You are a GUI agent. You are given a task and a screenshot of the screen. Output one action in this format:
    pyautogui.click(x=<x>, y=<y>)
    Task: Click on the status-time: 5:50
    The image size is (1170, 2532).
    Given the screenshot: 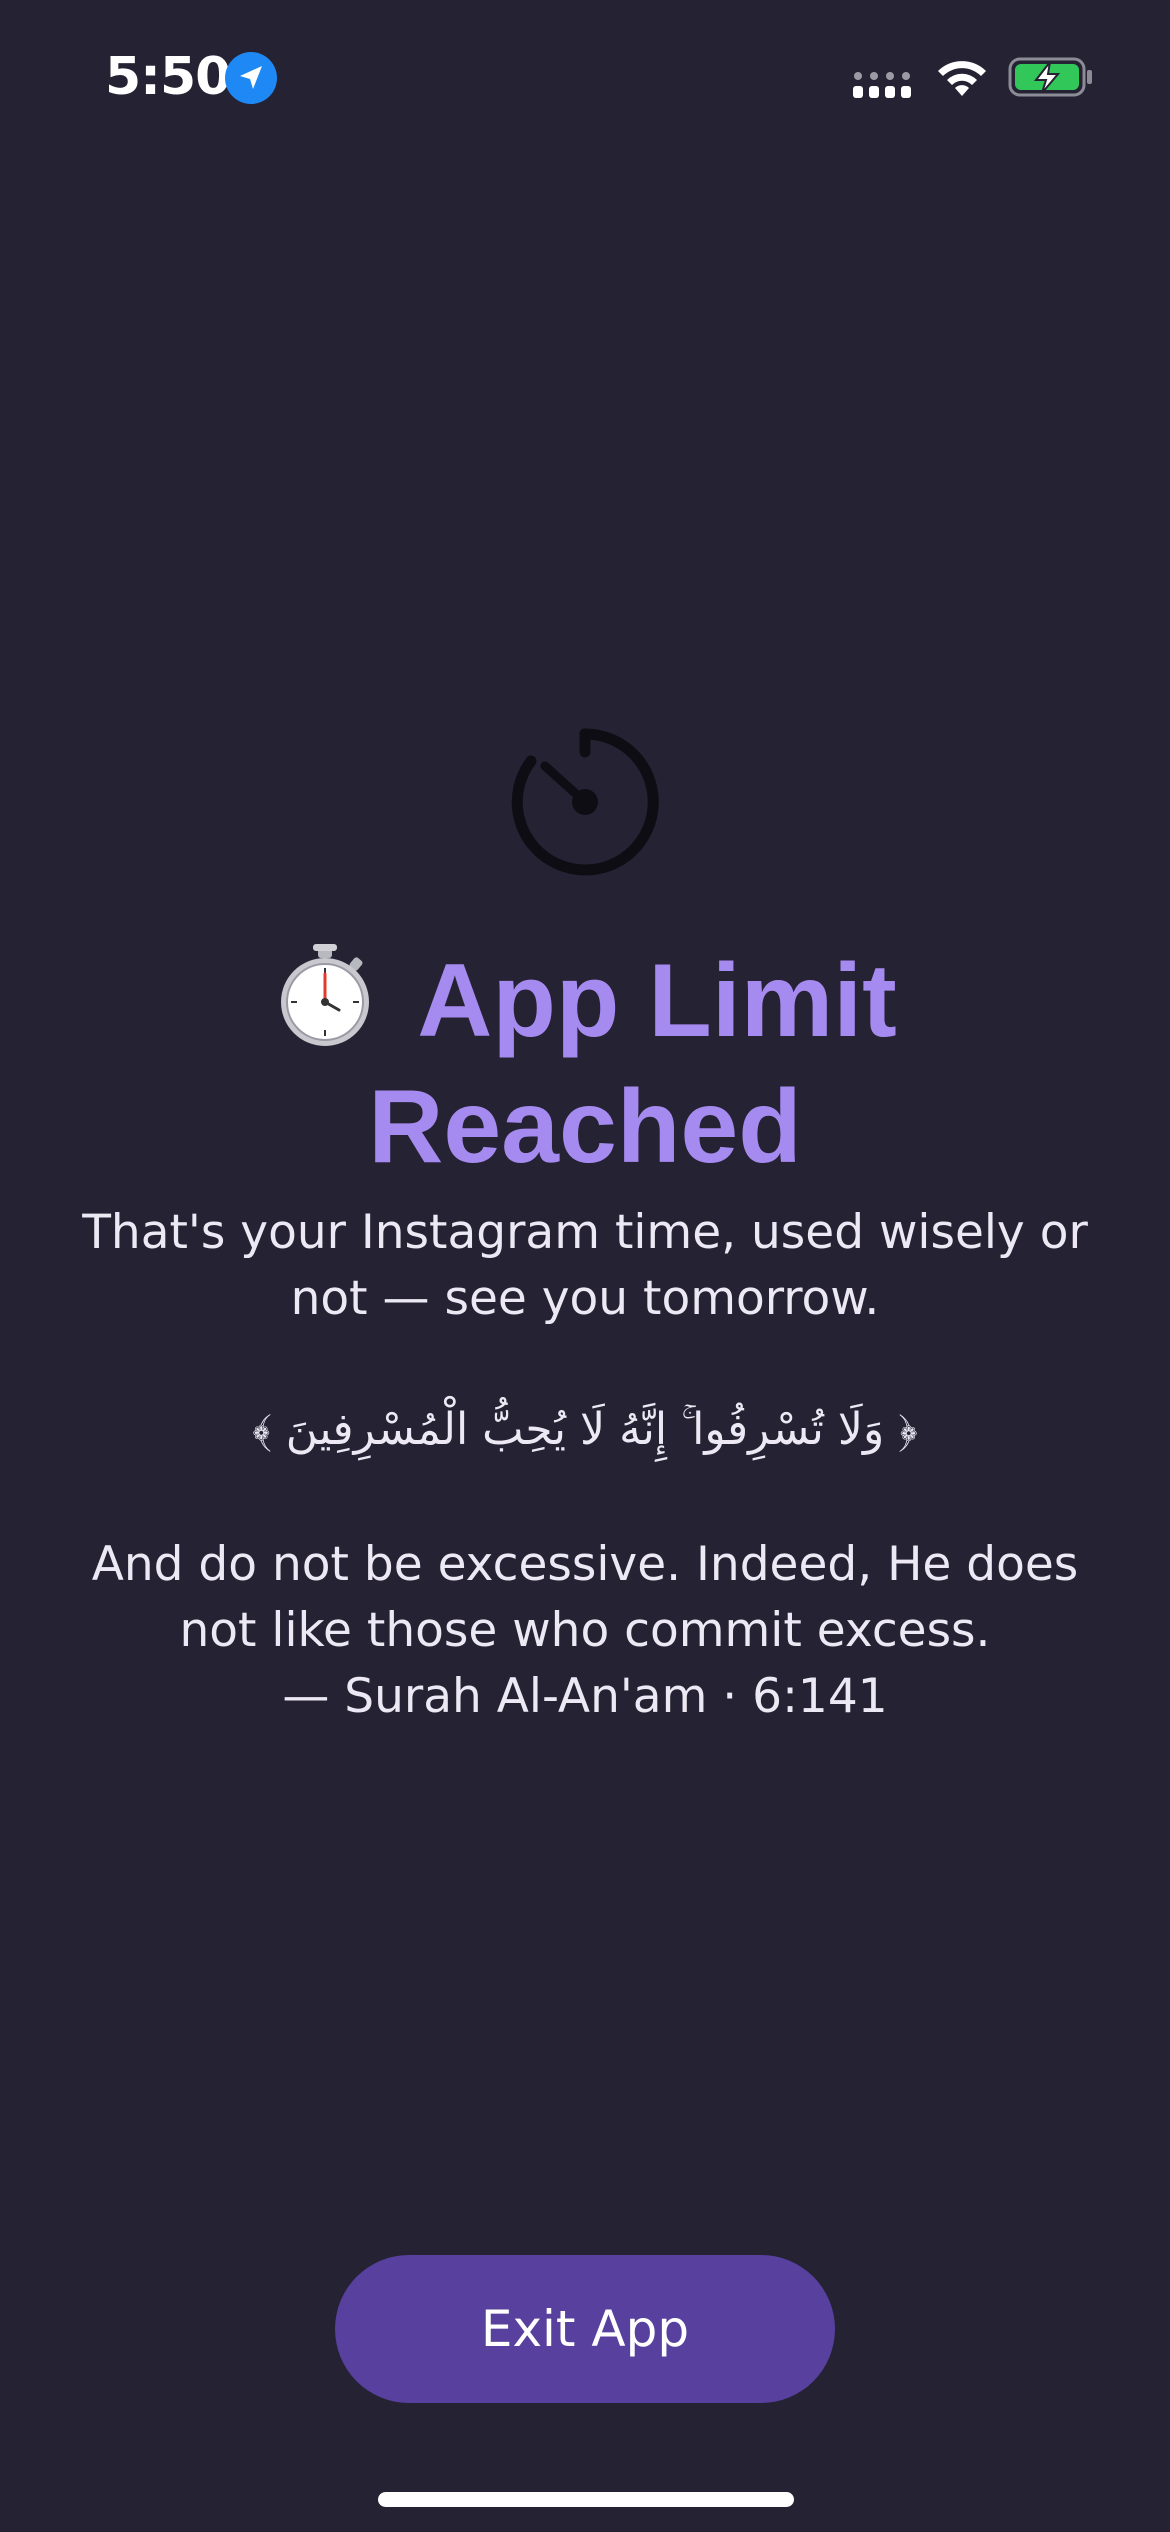 What is the action you would take?
    pyautogui.click(x=168, y=77)
    